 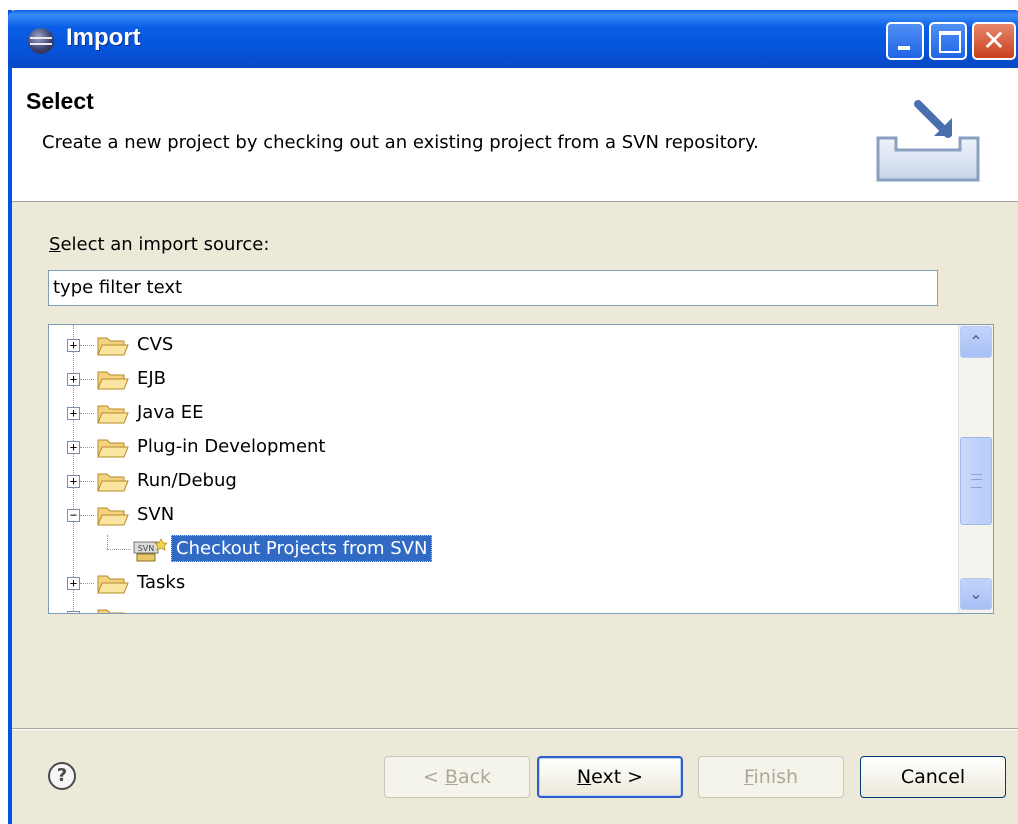 What do you see at coordinates (933, 777) in the screenshot?
I see `cancel-button: Cancel` at bounding box center [933, 777].